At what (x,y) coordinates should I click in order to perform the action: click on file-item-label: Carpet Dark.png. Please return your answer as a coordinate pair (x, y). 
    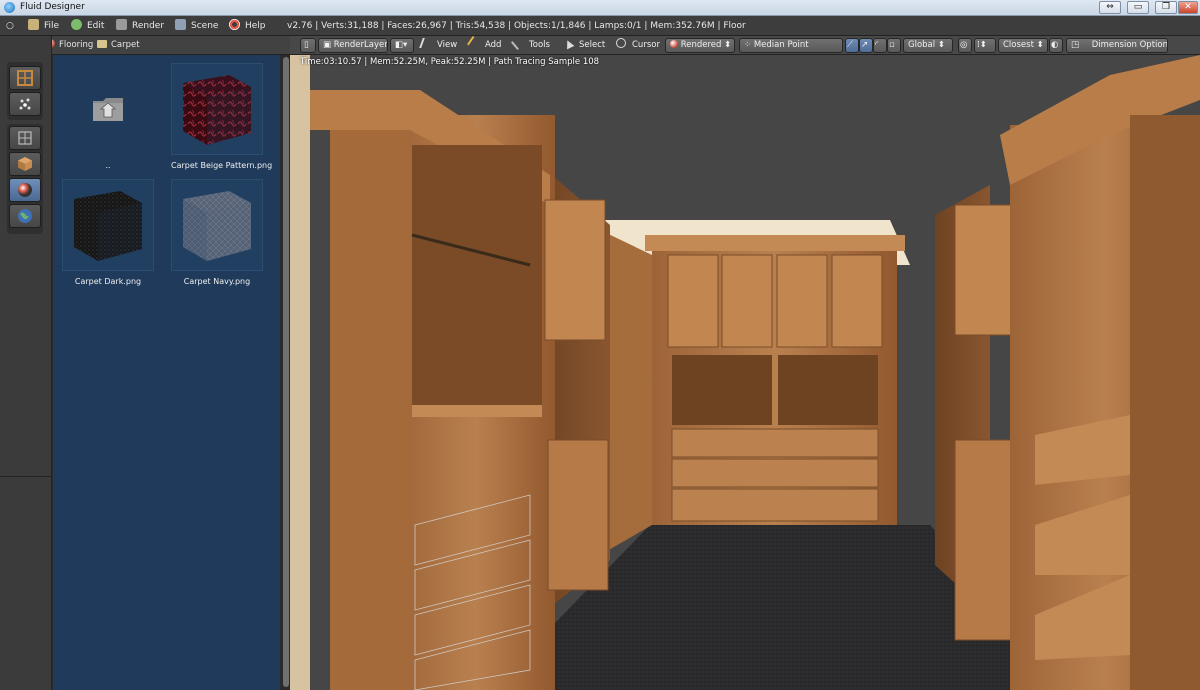
    Looking at the image, I should click on (108, 281).